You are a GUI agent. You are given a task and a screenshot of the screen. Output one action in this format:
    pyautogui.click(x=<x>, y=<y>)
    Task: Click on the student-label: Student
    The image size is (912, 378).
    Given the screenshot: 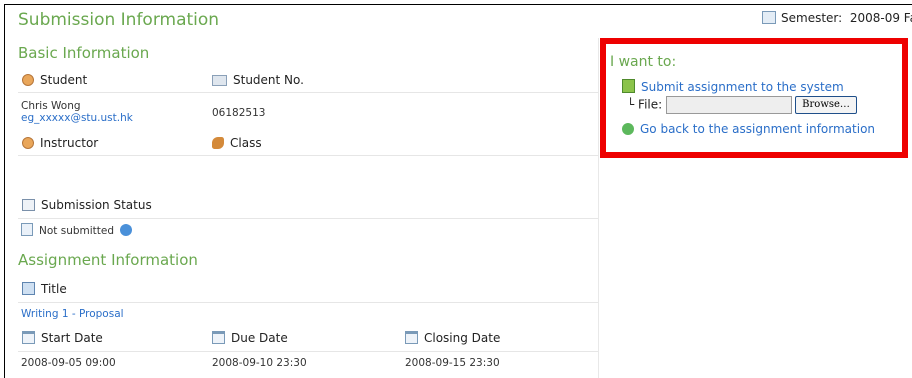 What is the action you would take?
    pyautogui.click(x=64, y=80)
    